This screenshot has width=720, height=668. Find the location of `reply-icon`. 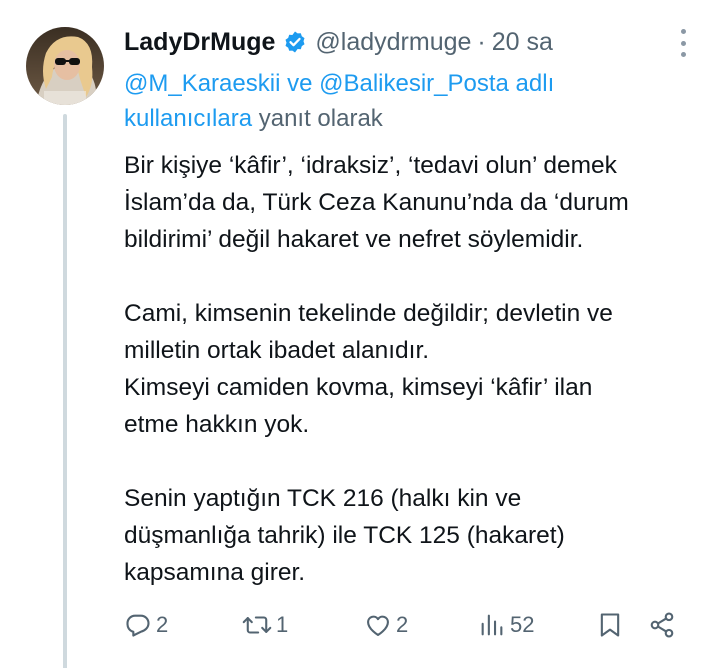

reply-icon is located at coordinates (138, 625).